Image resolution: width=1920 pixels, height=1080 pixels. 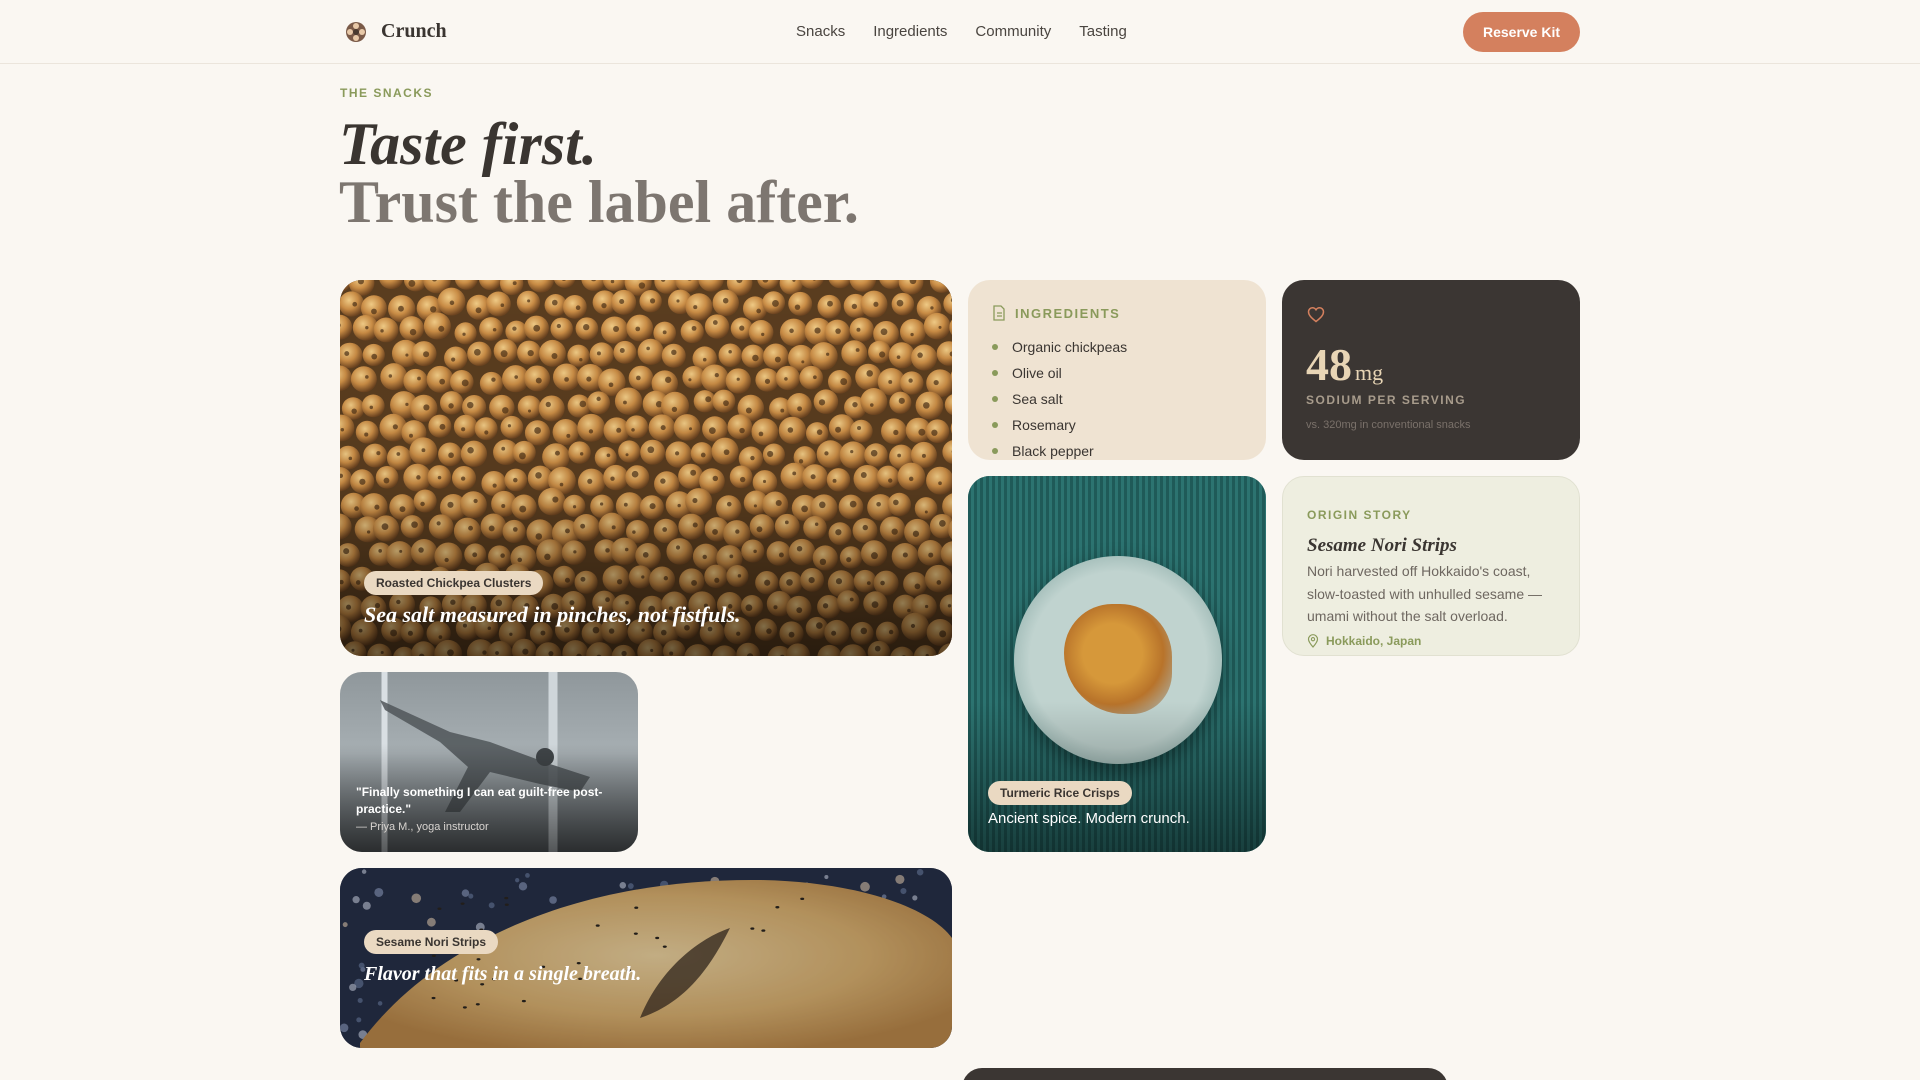 What do you see at coordinates (1521, 32) in the screenshot?
I see `reserve-kit-button: Reserve Kit` at bounding box center [1521, 32].